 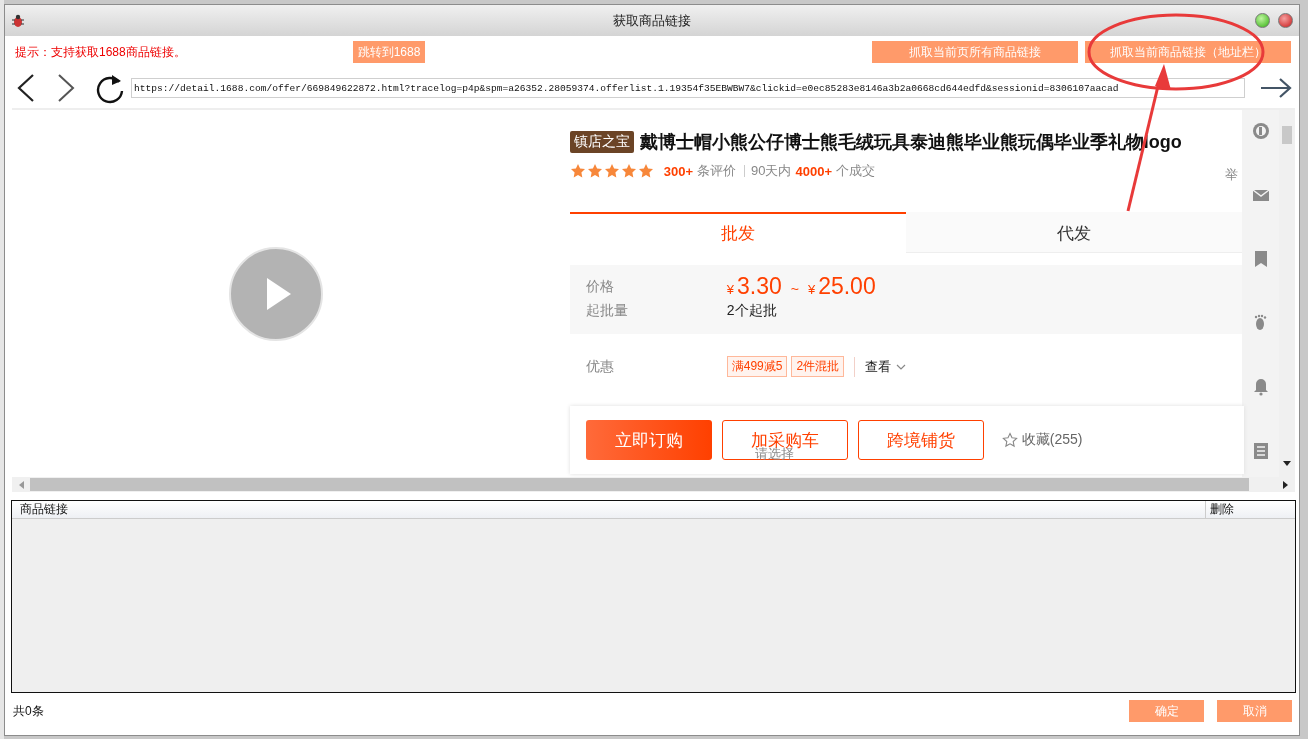 I want to click on view-more-link: 查看, so click(x=878, y=366).